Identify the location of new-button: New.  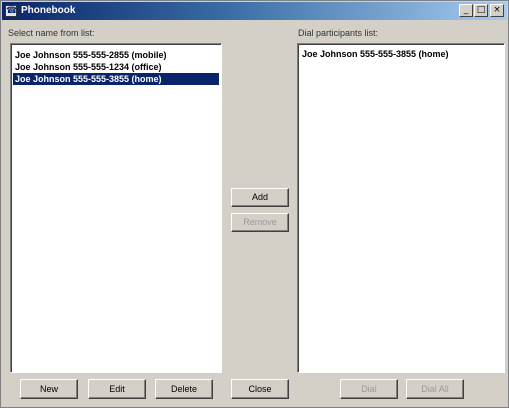
(49, 389).